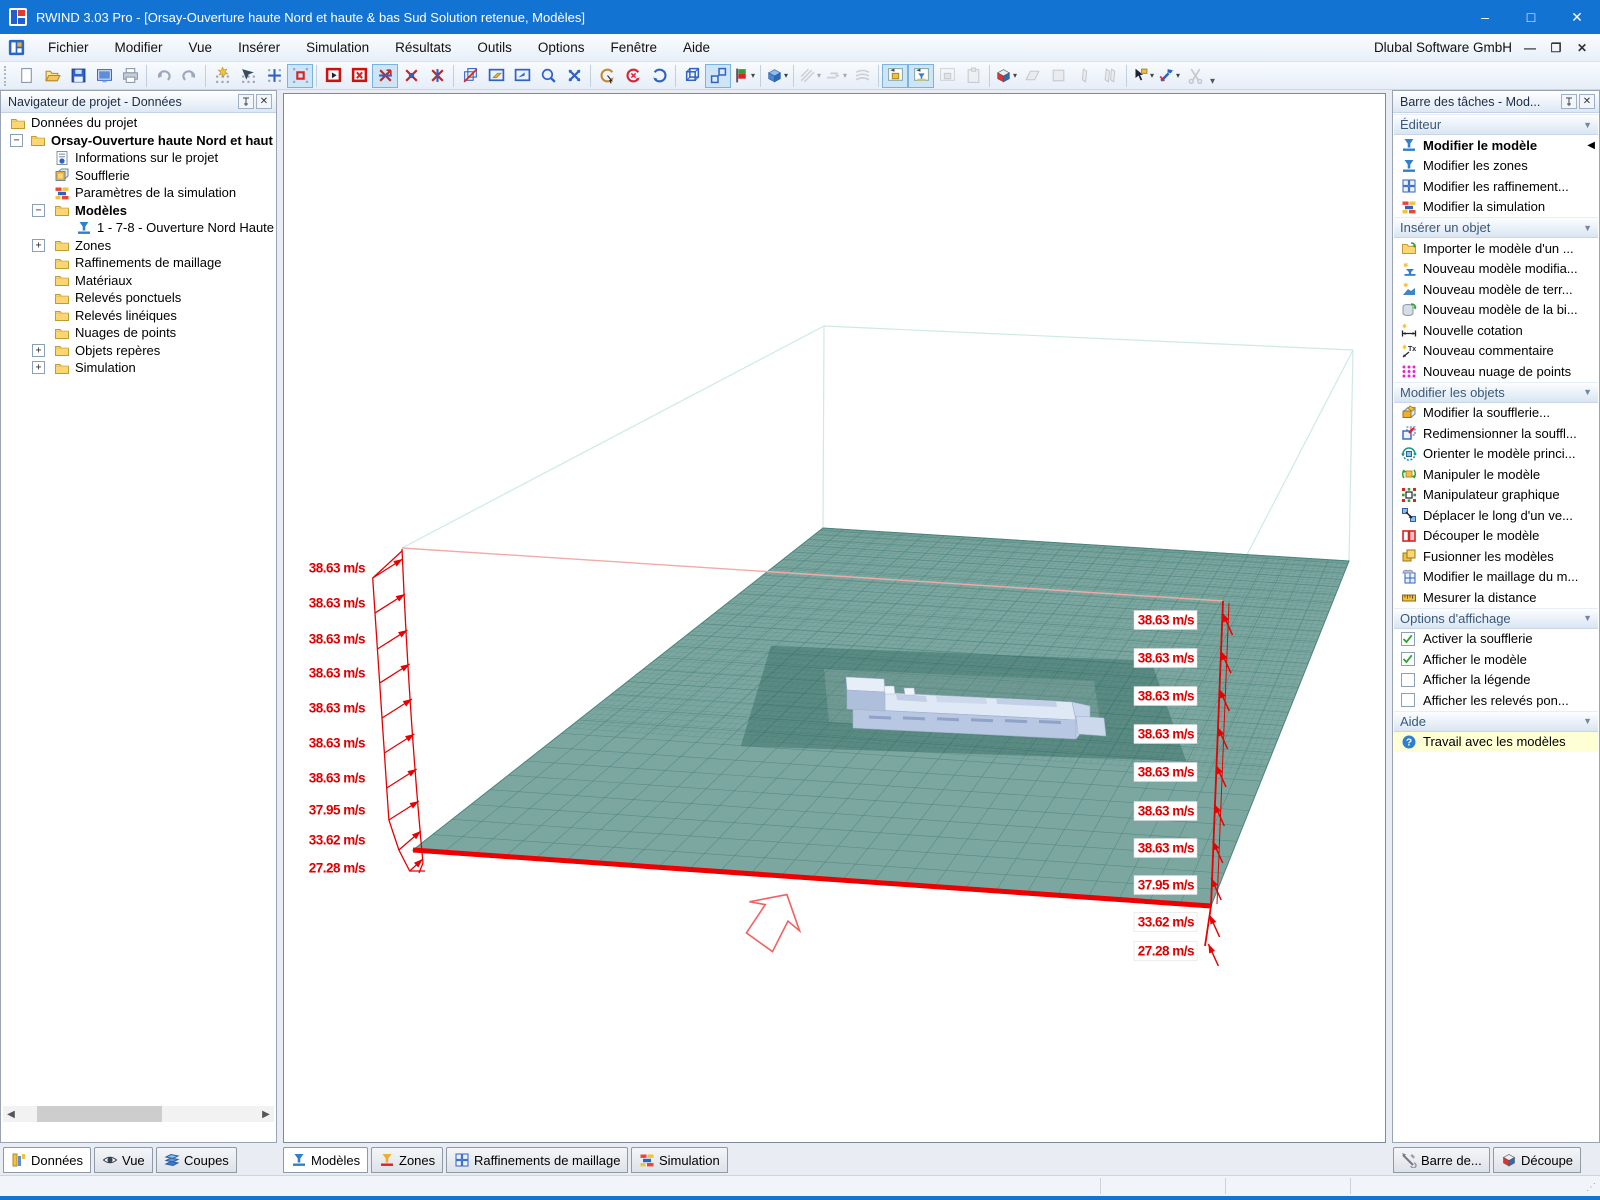  Describe the element at coordinates (921, 75) in the screenshot. I see `show-model-button` at that location.